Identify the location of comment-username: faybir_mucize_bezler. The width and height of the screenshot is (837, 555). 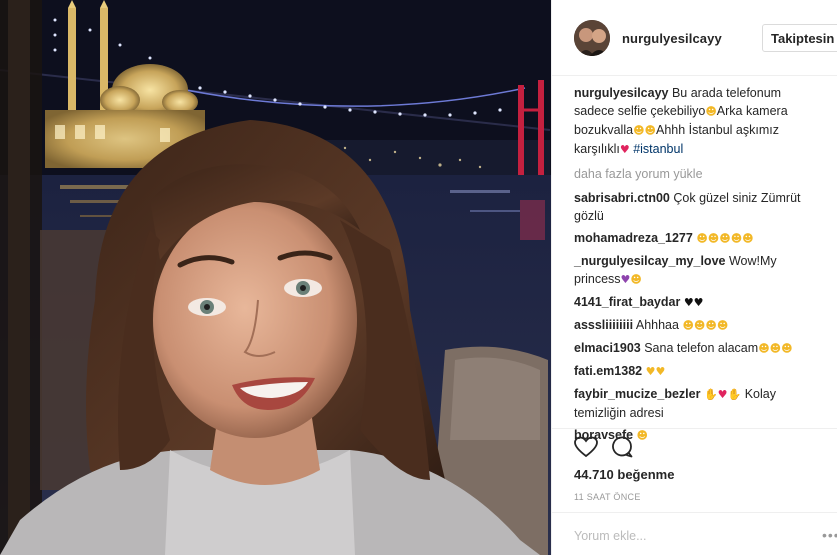
(637, 394).